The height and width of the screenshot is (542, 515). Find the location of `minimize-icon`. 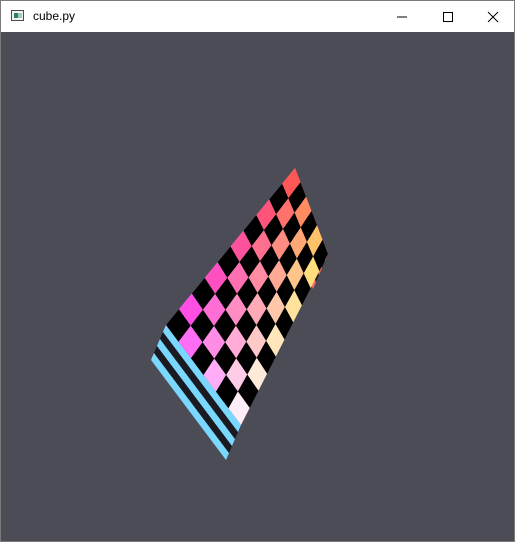

minimize-icon is located at coordinates (402, 17).